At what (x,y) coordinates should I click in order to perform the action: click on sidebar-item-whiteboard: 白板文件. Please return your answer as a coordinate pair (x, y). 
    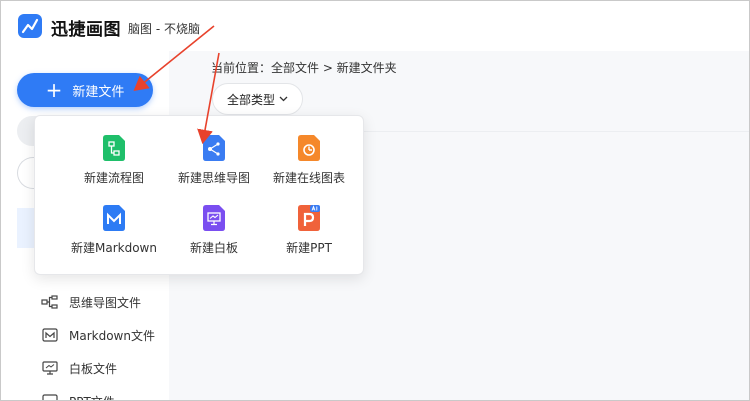
    Looking at the image, I should click on (79, 368).